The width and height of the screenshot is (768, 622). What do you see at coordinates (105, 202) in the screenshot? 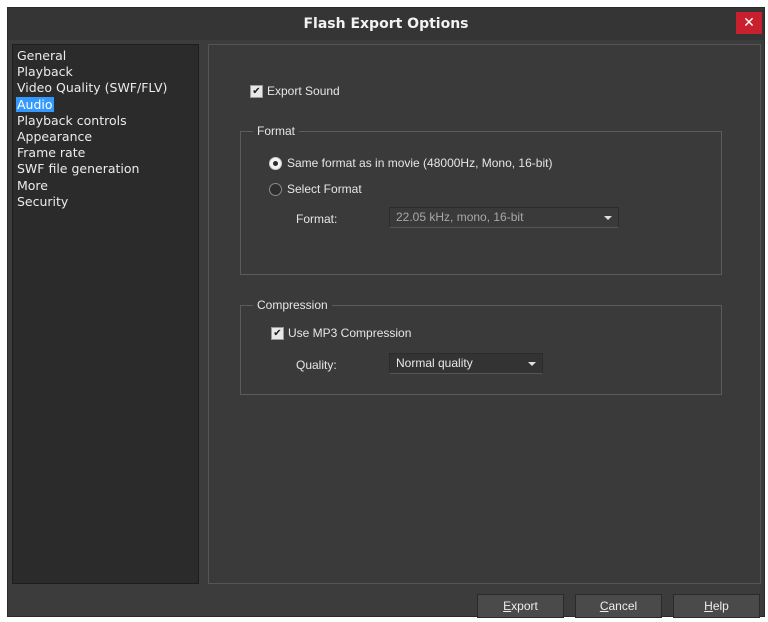
I see `nav-item-security: Security` at bounding box center [105, 202].